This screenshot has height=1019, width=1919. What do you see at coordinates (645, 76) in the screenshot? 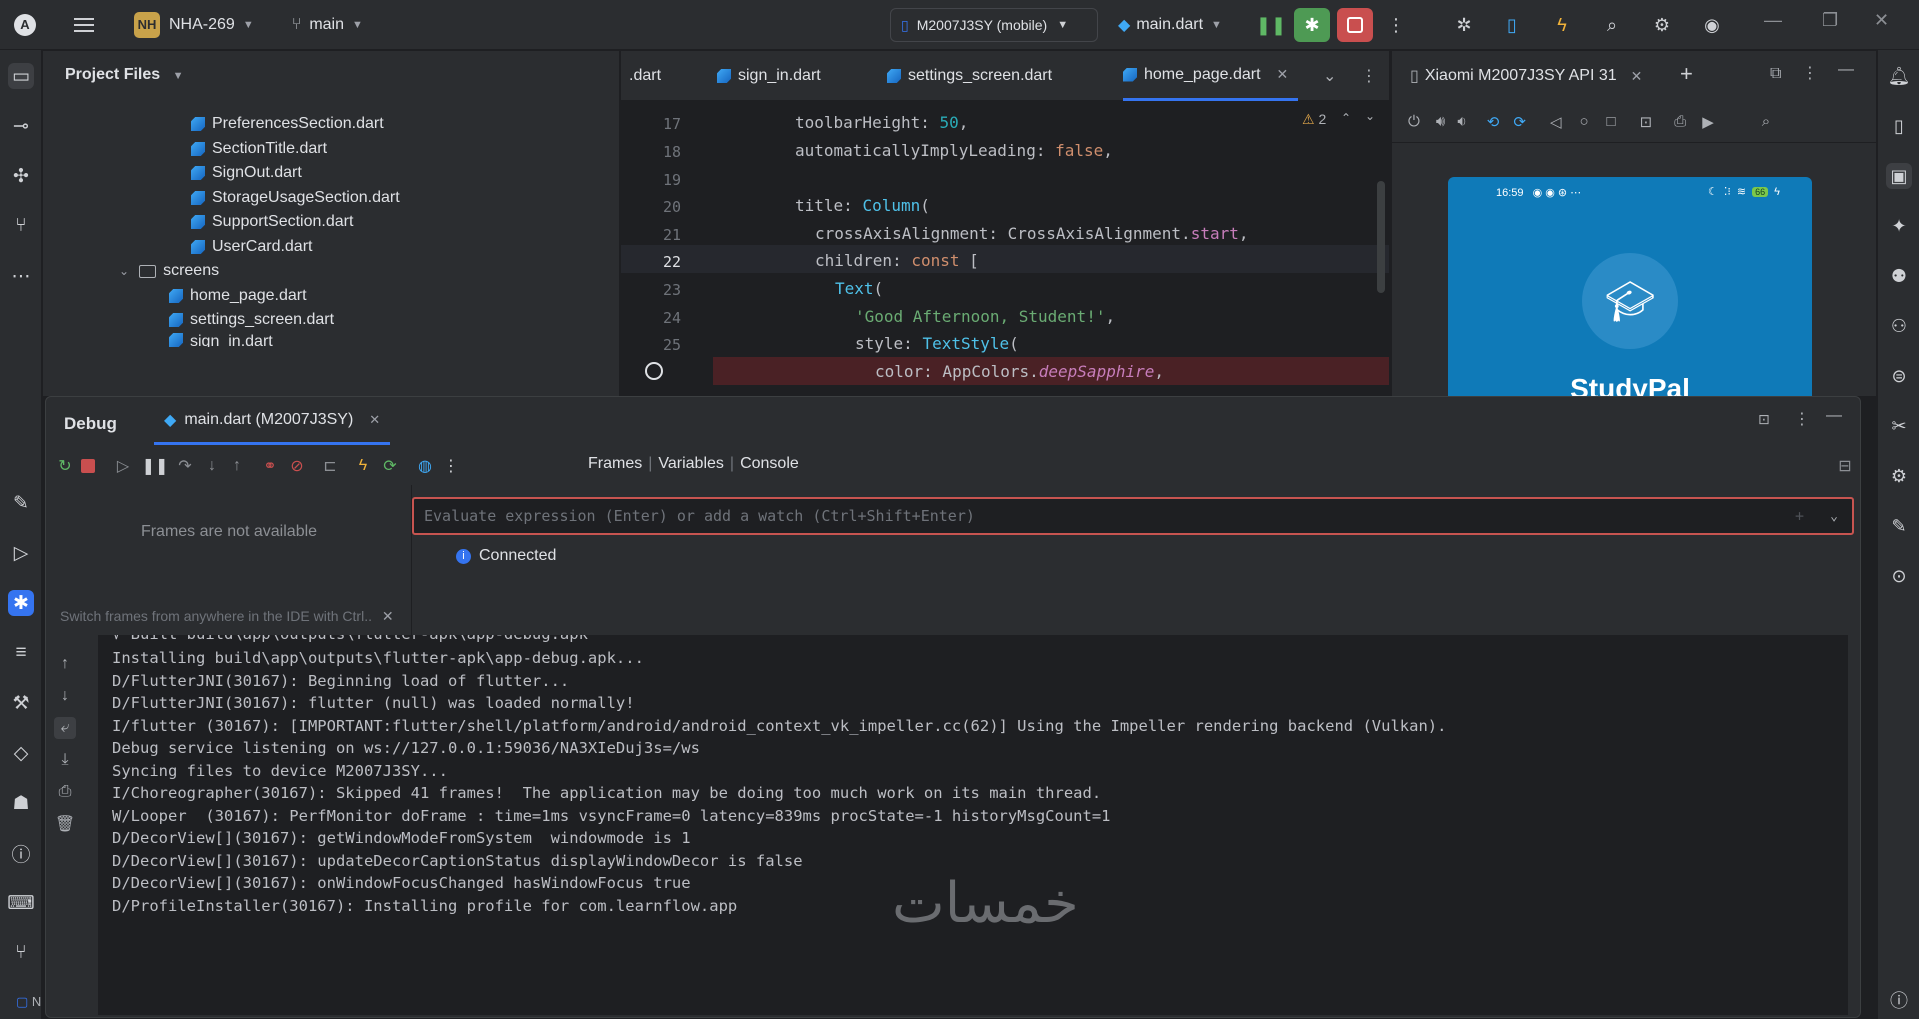
I see `tab-dart: .dart` at bounding box center [645, 76].